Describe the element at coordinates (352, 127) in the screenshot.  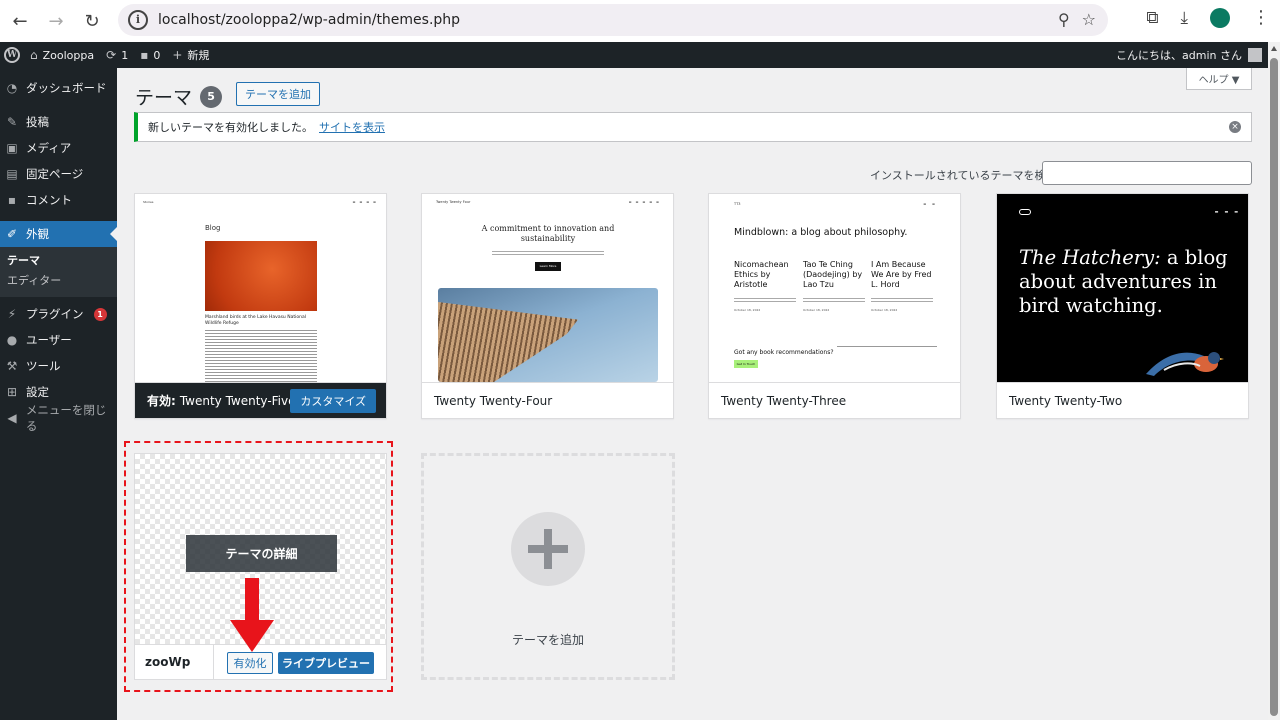
I see `view-site-link: サイトを表示` at that location.